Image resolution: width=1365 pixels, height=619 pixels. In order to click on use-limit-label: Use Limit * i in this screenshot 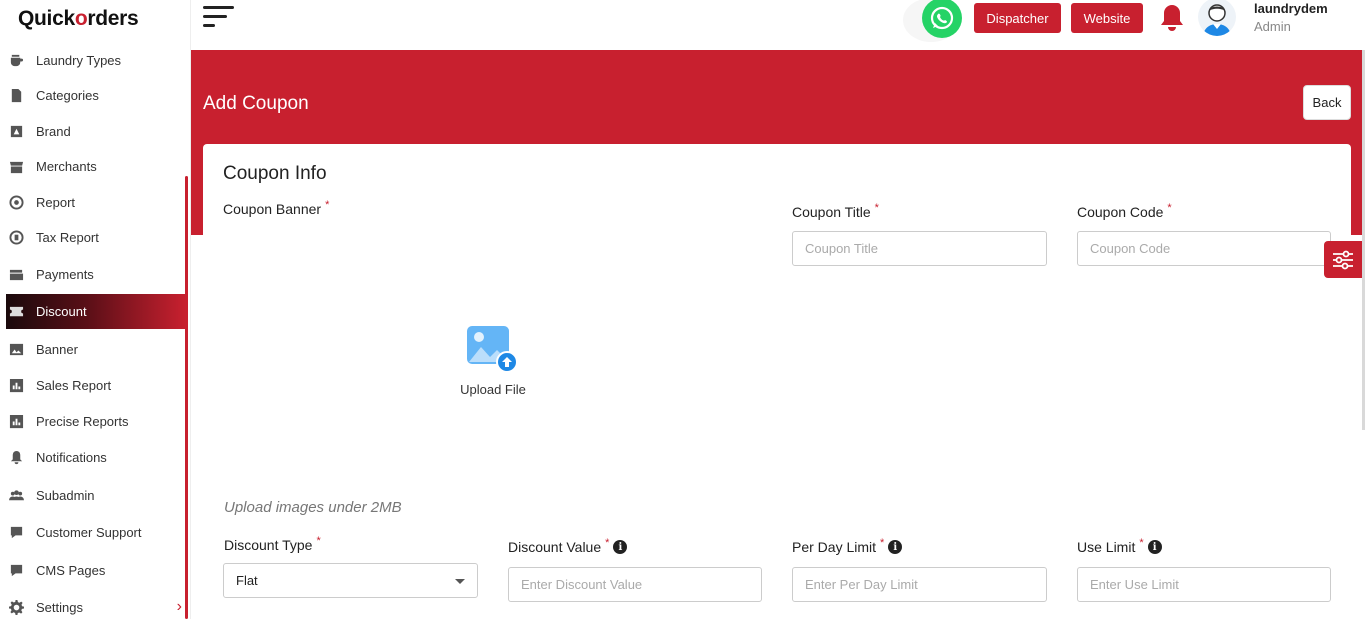, I will do `click(1119, 546)`.